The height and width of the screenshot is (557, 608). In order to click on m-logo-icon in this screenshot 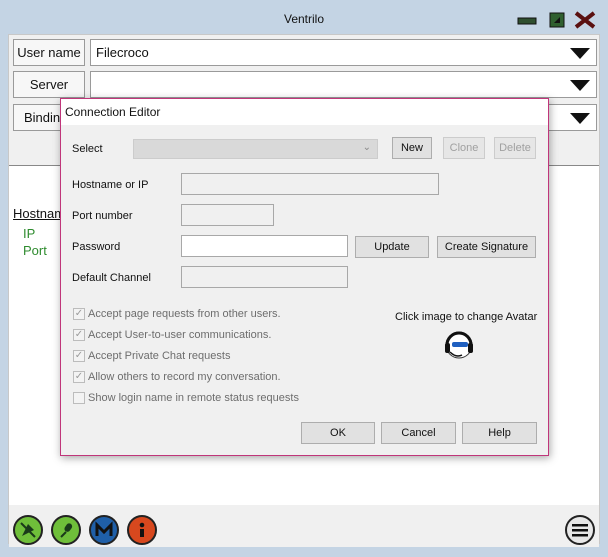, I will do `click(104, 528)`.